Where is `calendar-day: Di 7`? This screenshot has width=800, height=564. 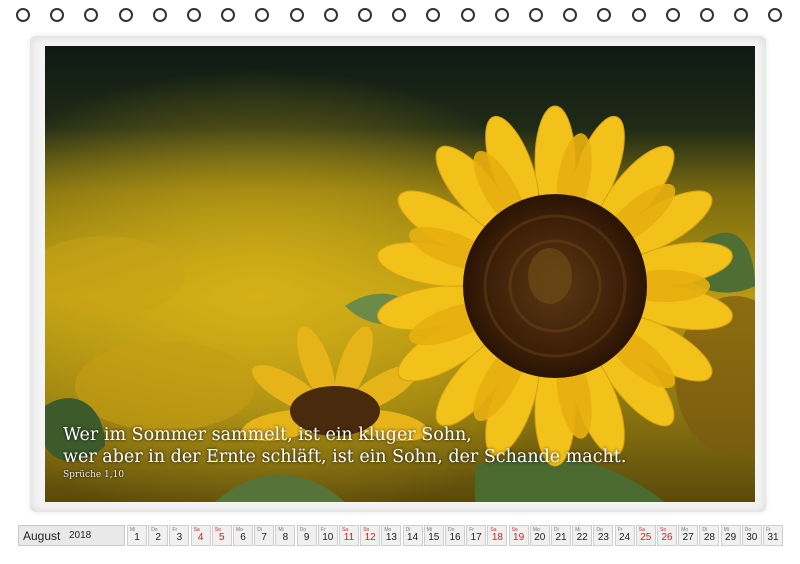
calendar-day: Di 7 is located at coordinates (264, 535).